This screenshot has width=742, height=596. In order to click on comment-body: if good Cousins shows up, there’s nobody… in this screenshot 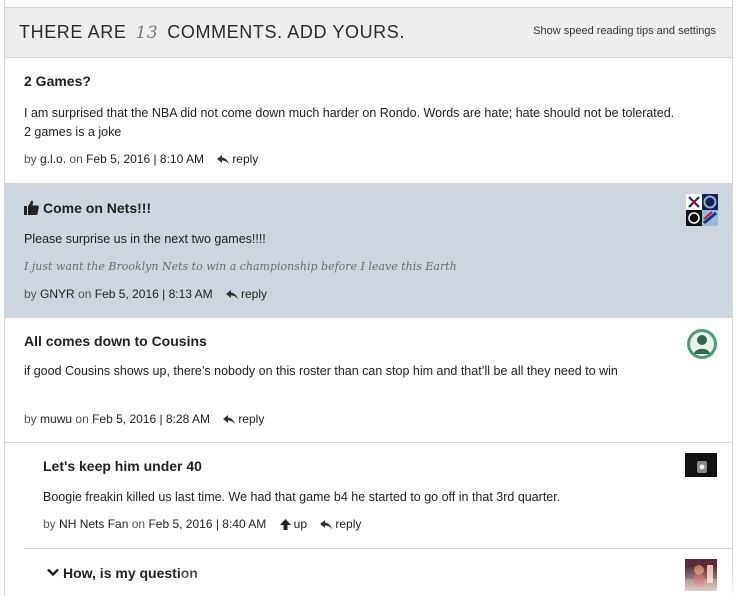, I will do `click(321, 371)`.